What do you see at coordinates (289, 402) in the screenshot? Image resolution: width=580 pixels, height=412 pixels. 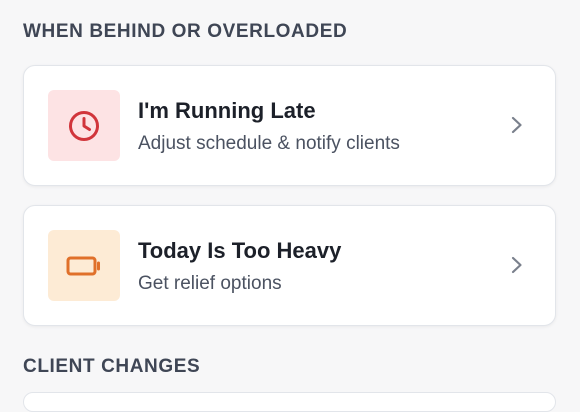 I see `next-card-partial` at bounding box center [289, 402].